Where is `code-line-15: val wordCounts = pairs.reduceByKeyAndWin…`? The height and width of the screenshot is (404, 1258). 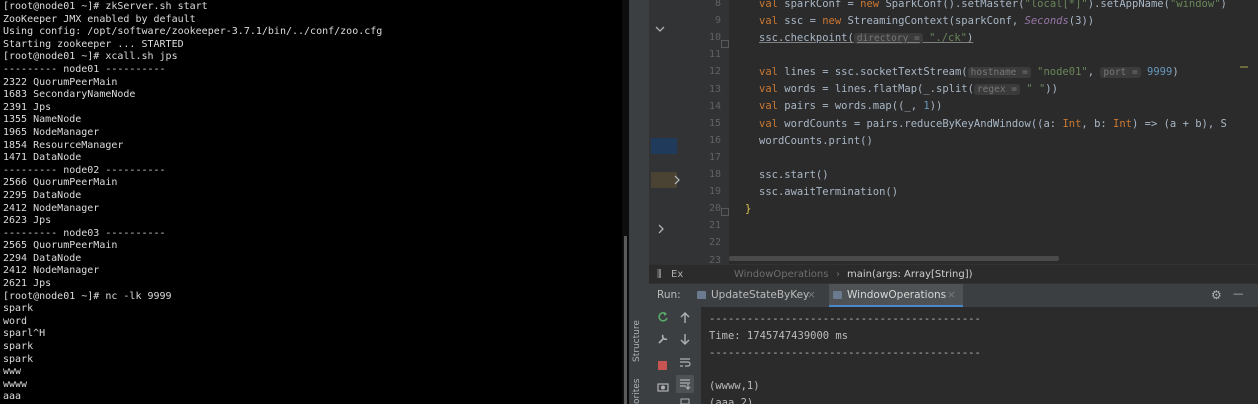
code-line-15: val wordCounts = pairs.reduceByKeyAndWin… is located at coordinates (993, 124).